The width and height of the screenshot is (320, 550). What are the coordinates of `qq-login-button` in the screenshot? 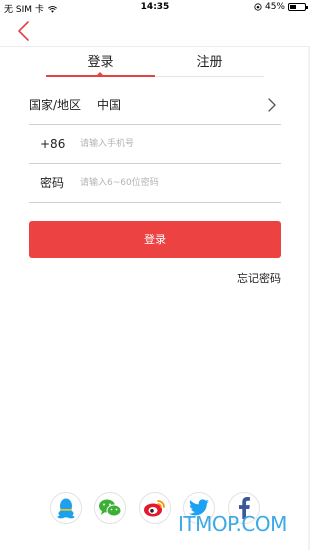 It's located at (66, 508).